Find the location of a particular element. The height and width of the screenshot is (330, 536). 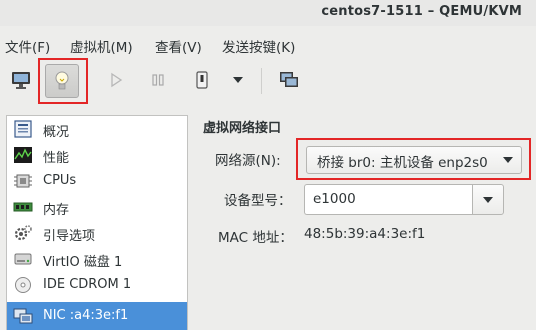

screens-icon is located at coordinates (289, 79).